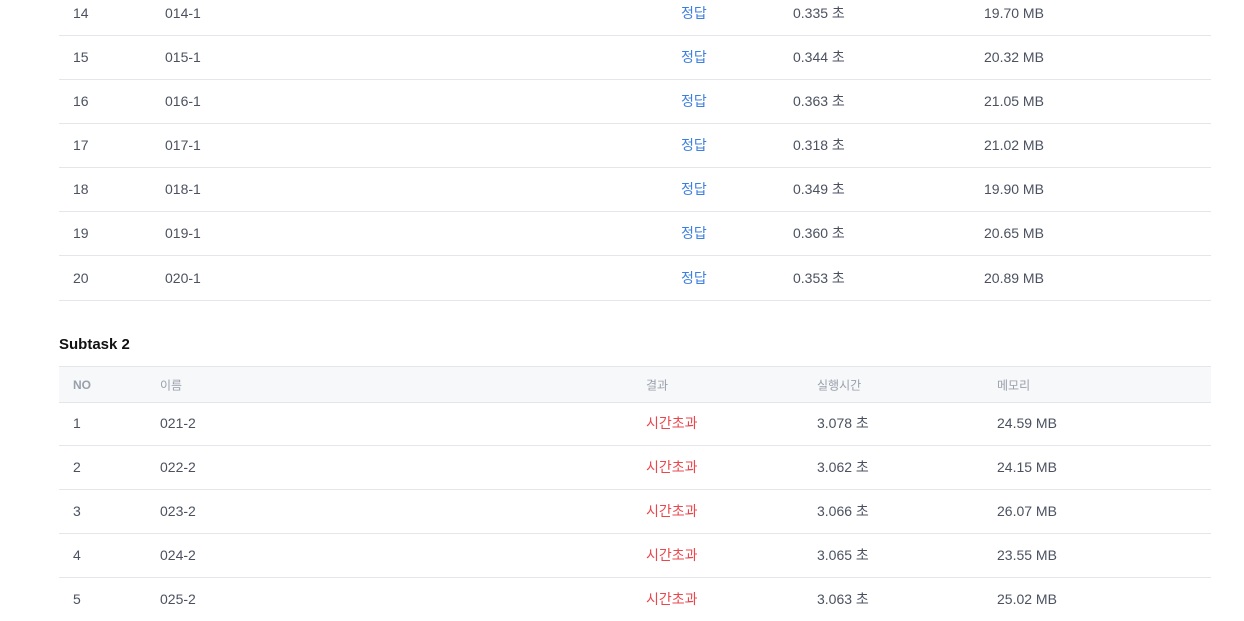  What do you see at coordinates (1014, 13) in the screenshot?
I see `test-memory: 19.70 MB` at bounding box center [1014, 13].